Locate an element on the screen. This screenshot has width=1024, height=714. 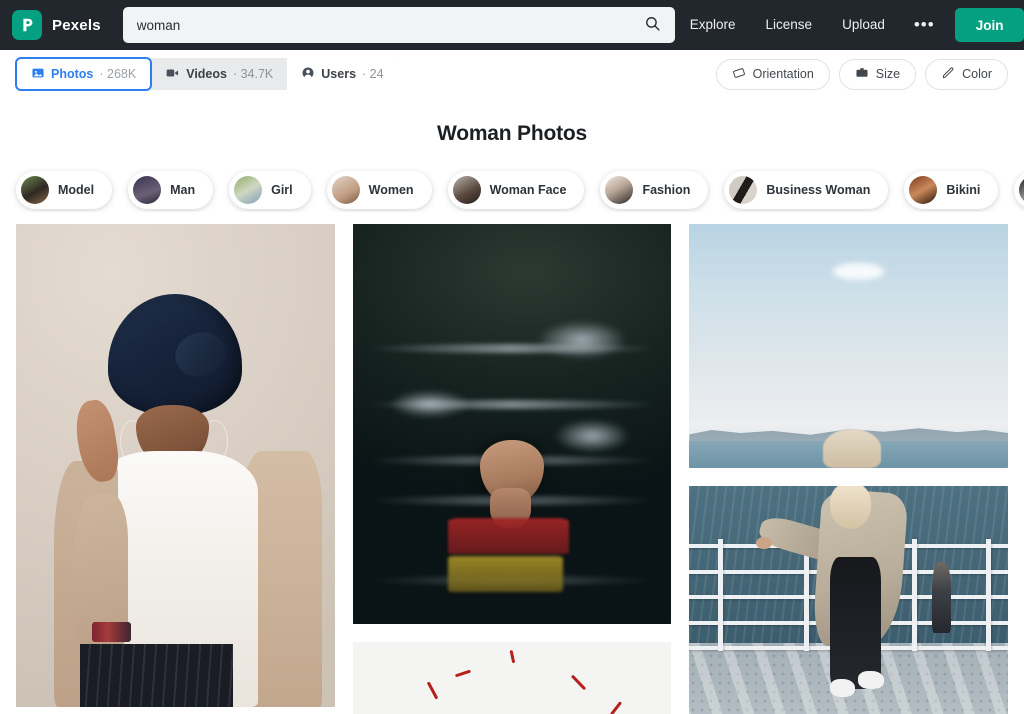
tab-users: Users · 24 is located at coordinates (342, 74).